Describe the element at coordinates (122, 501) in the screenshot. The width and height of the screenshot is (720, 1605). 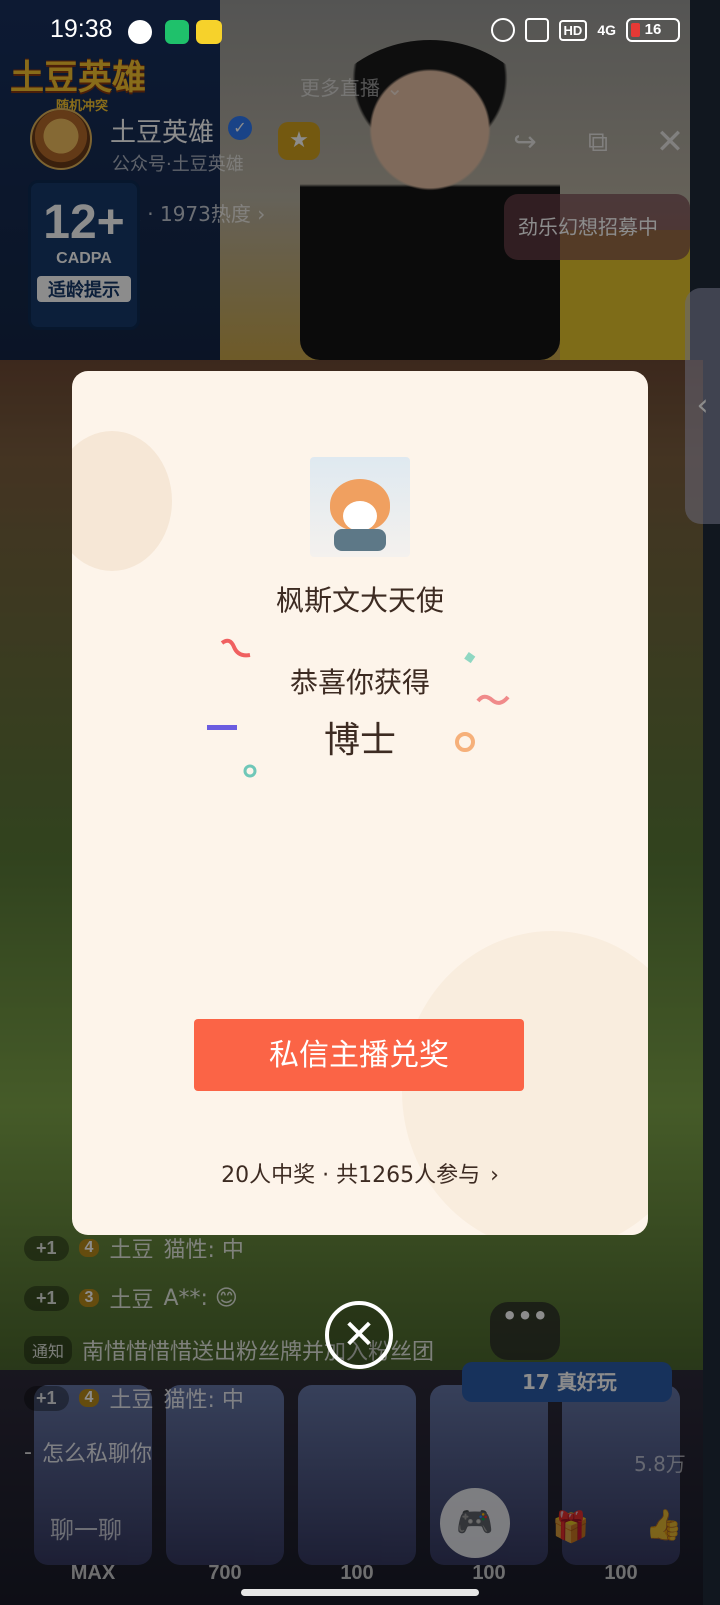
I see `decoration` at that location.